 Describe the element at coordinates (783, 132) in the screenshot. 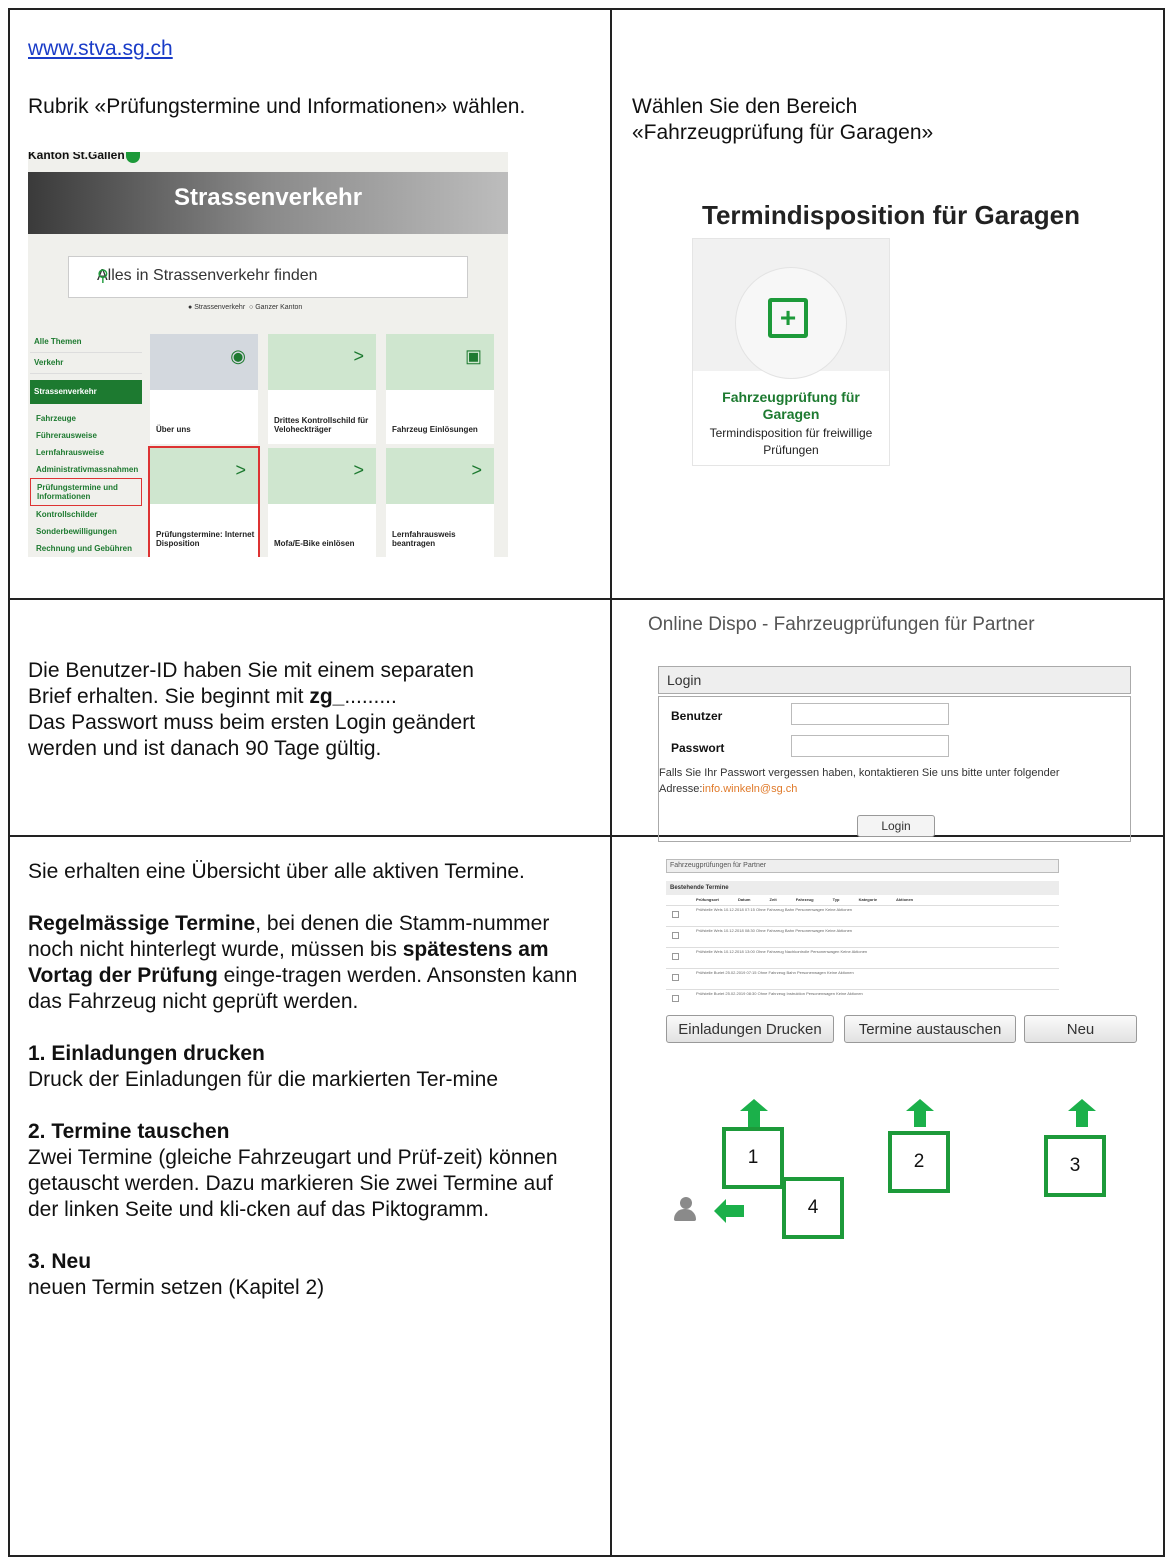

I see `bereich-line2: «Fahrzeugprüfung für Garagen»` at that location.